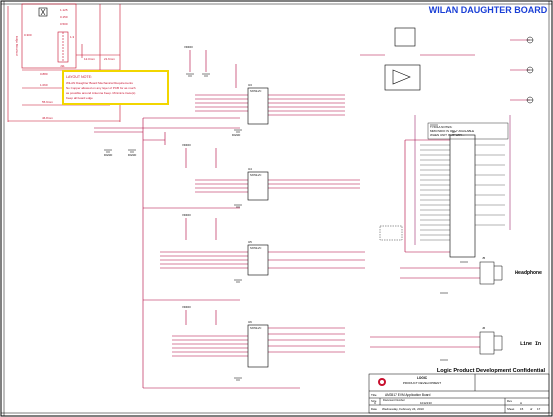 This screenshot has width=553, height=417. What do you see at coordinates (531, 409) in the screenshot?
I see `of-label: of` at bounding box center [531, 409].